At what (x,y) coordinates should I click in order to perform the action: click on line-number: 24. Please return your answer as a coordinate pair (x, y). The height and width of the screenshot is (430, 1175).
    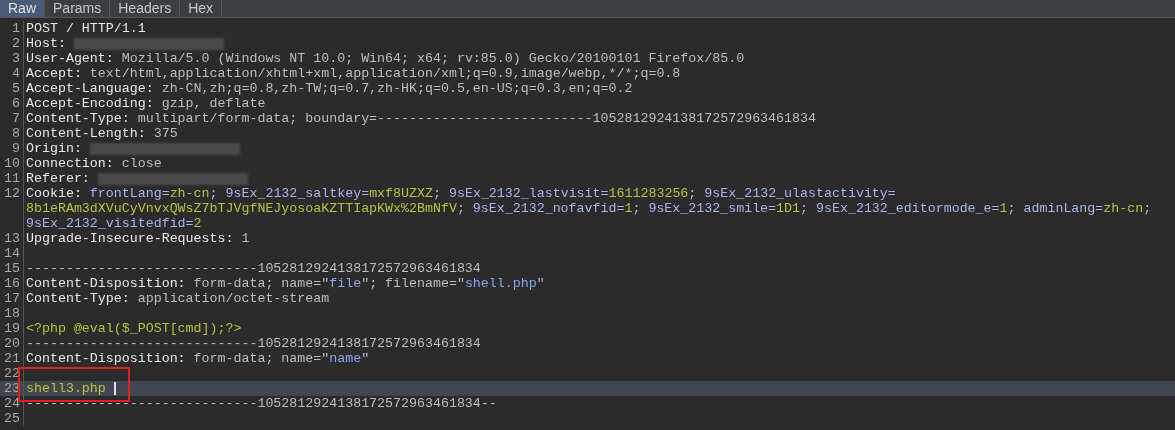
    Looking at the image, I should click on (12, 403).